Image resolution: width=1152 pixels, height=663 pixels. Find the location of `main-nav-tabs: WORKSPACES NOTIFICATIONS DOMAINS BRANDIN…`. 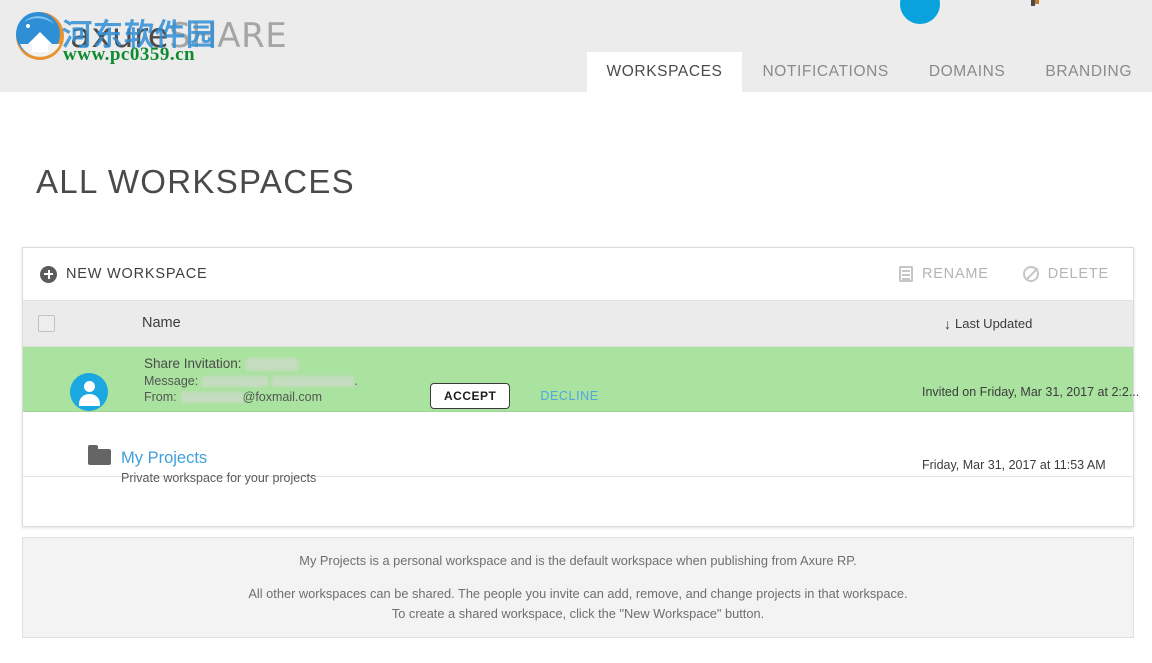

main-nav-tabs: WORKSPACES NOTIFICATIONS DOMAINS BRANDIN… is located at coordinates (869, 72).